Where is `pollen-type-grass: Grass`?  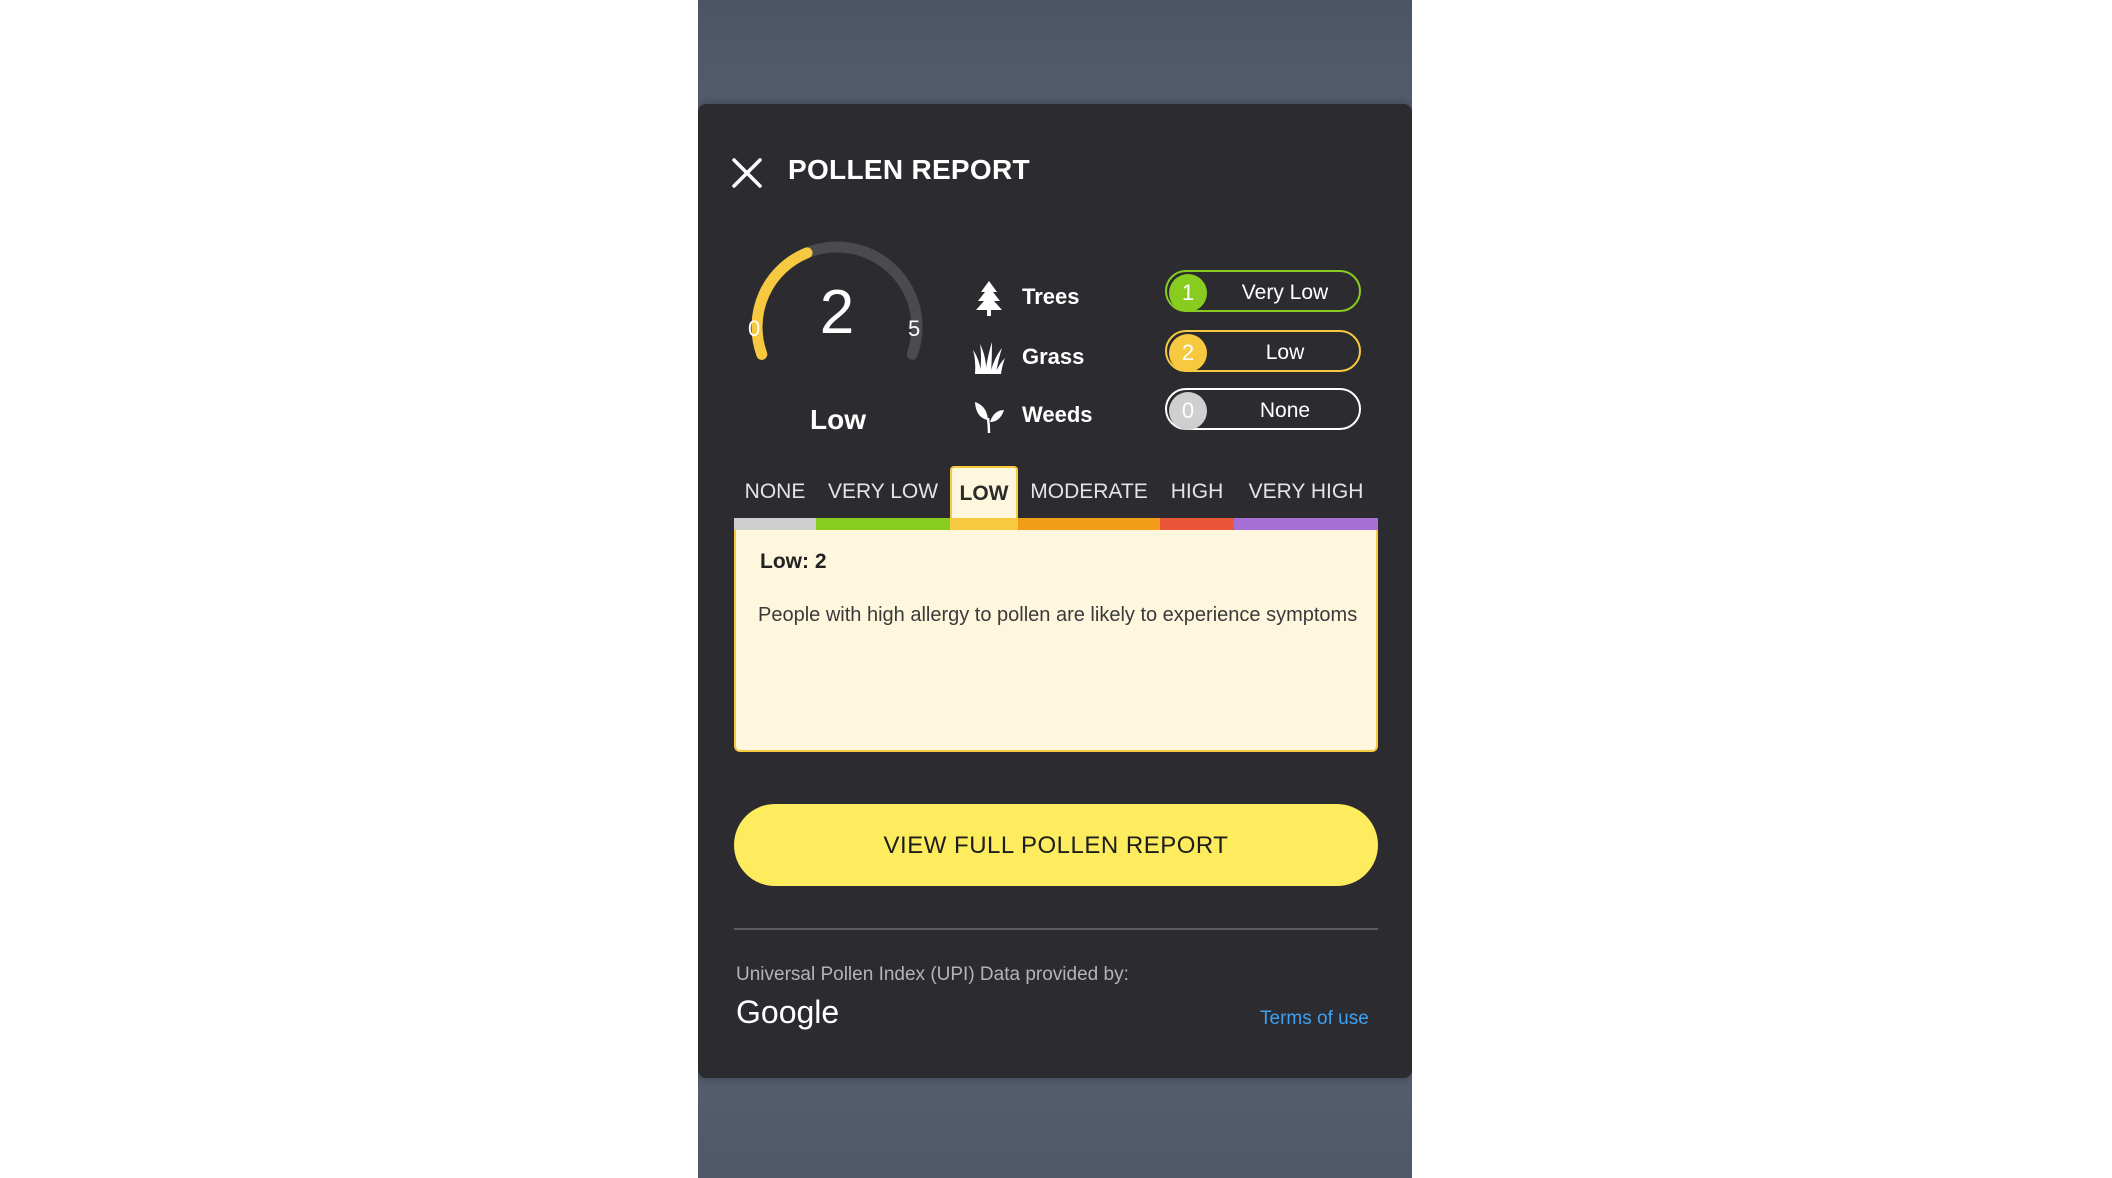 pollen-type-grass: Grass is located at coordinates (1062, 358).